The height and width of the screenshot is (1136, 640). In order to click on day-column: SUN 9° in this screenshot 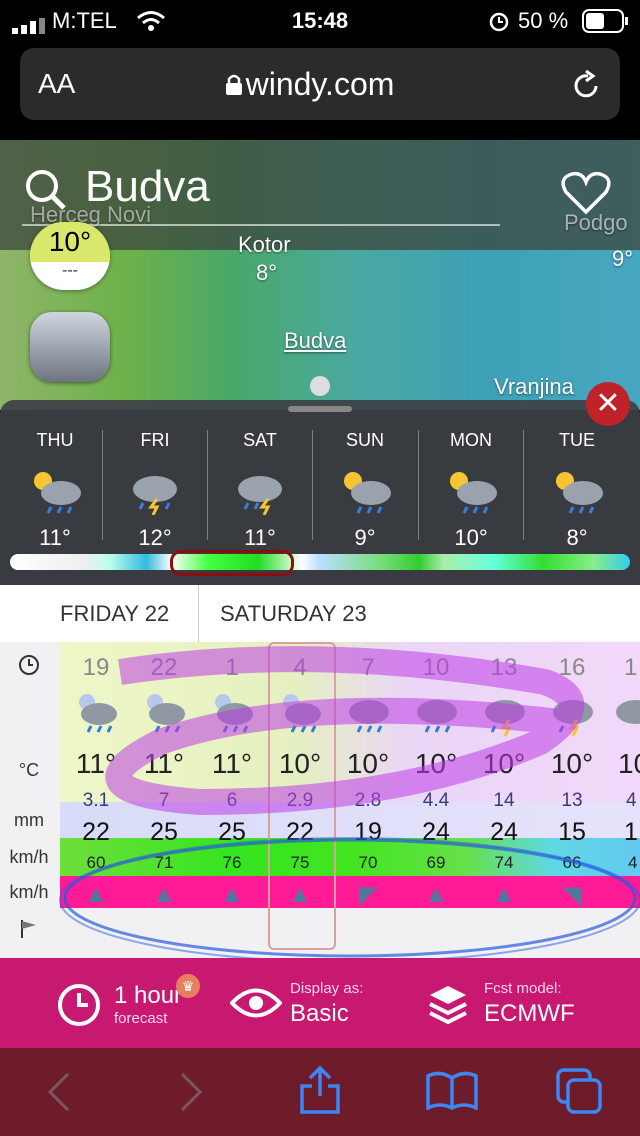, I will do `click(365, 490)`.